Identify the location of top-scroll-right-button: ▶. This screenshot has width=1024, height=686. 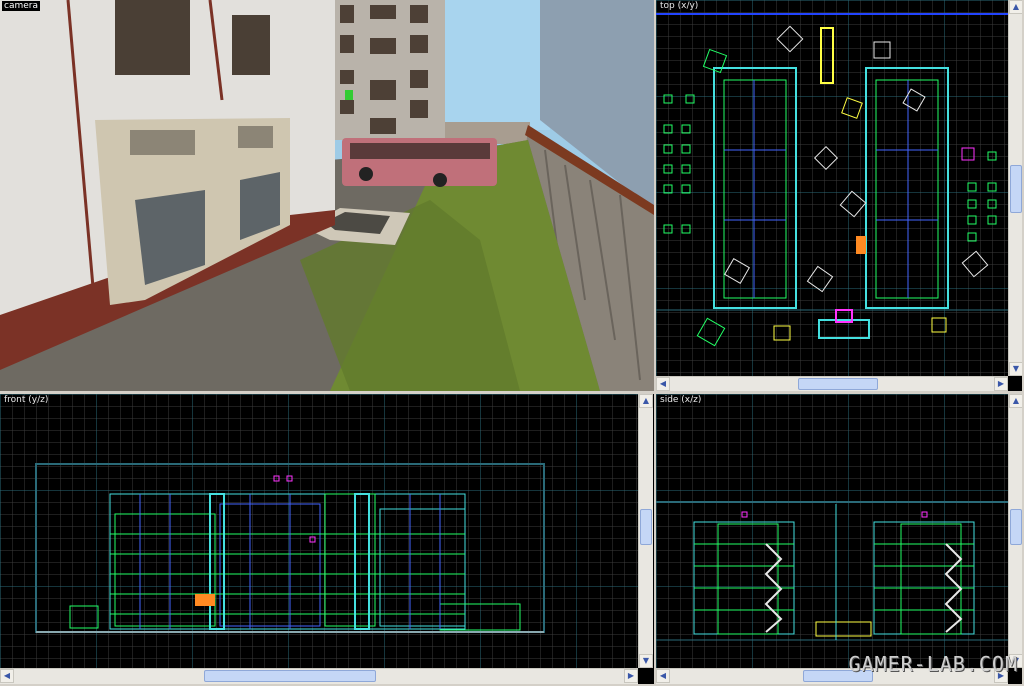
(1001, 384).